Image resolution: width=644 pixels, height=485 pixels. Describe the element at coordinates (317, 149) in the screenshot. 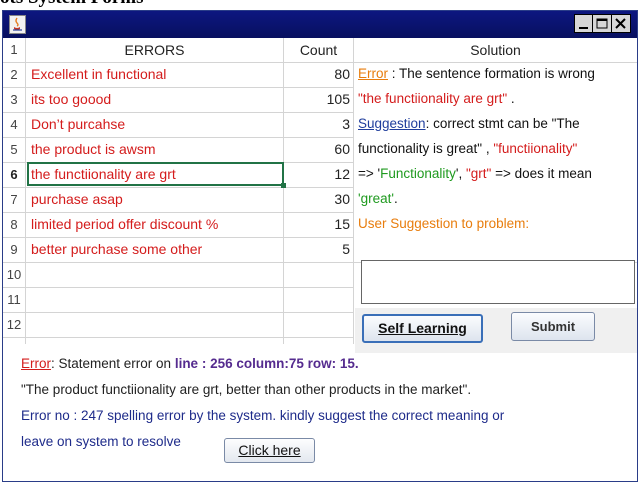

I see `count-cell: 60` at that location.